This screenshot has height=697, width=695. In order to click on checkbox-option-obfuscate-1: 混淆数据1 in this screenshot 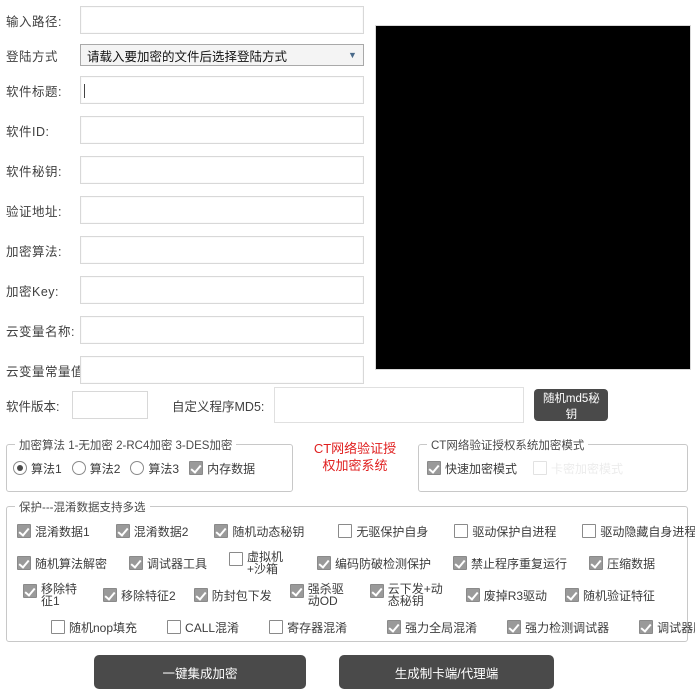, I will do `click(53, 531)`.